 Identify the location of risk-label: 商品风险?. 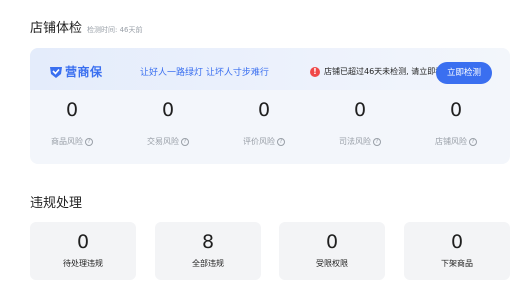
(72, 141).